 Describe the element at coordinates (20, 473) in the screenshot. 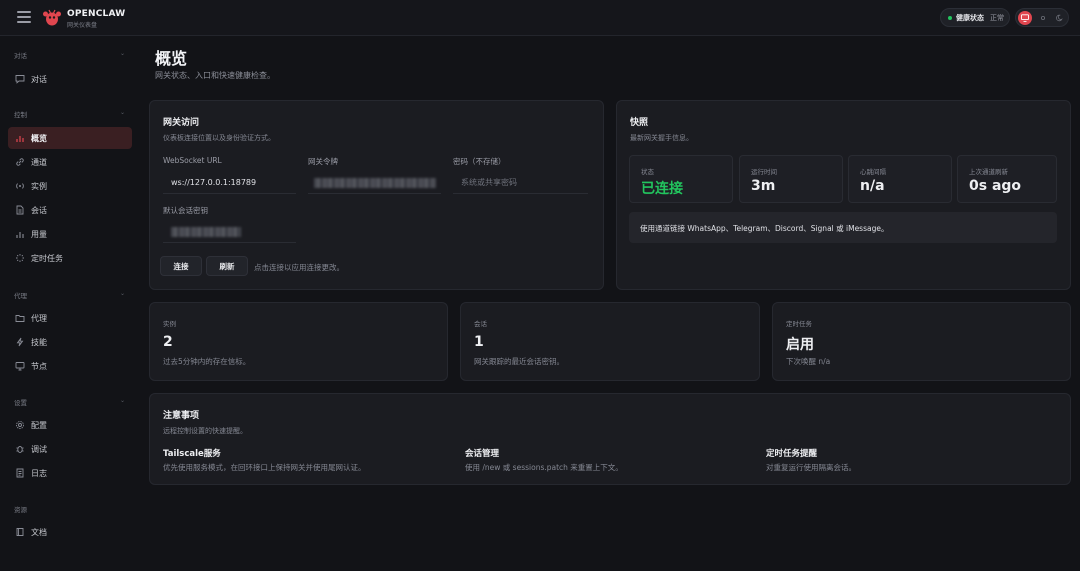

I see `log-icon` at that location.